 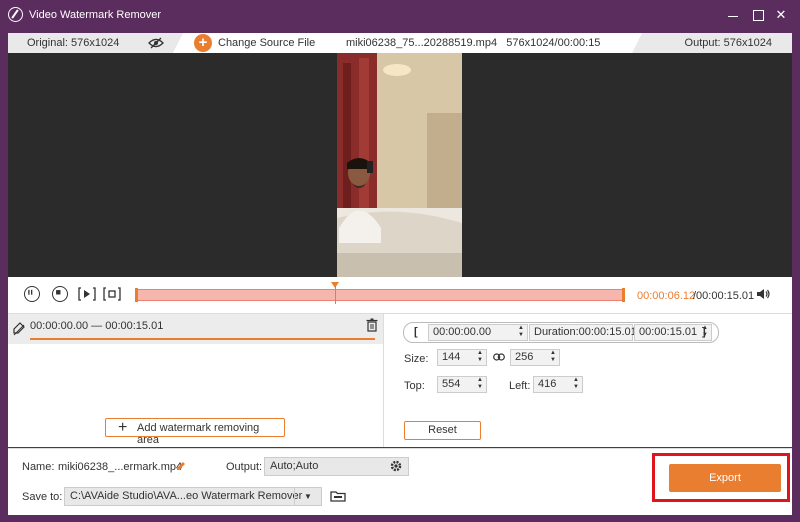 I want to click on trash-icon, so click(x=372, y=325).